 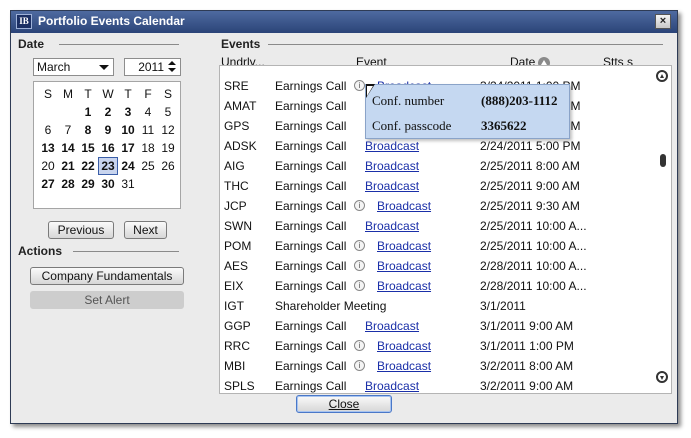 I want to click on calendar-day: 11, so click(x=148, y=130).